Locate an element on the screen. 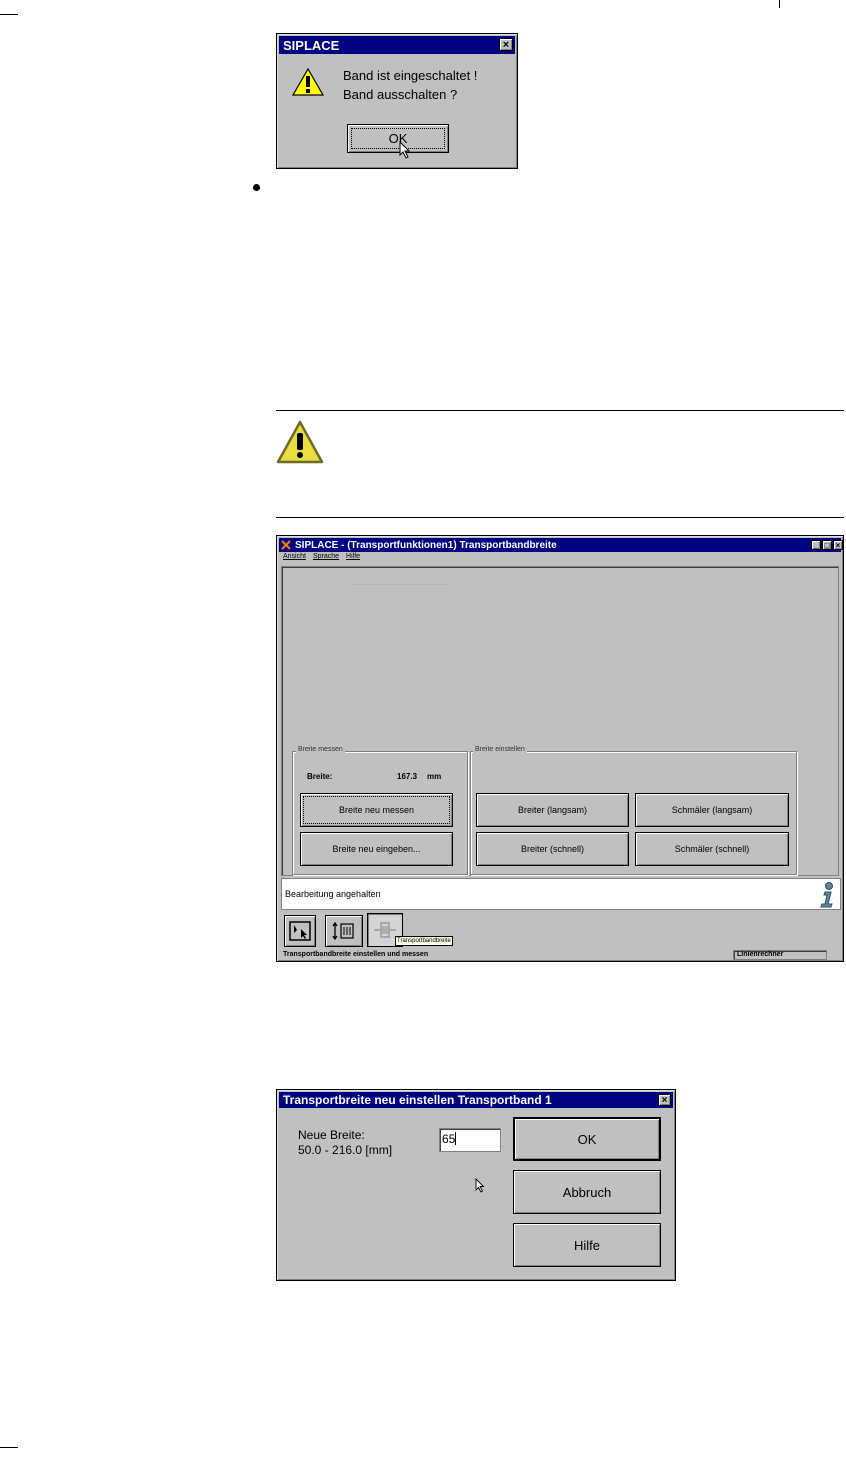  dialog-title: SIPLACE is located at coordinates (311, 45).